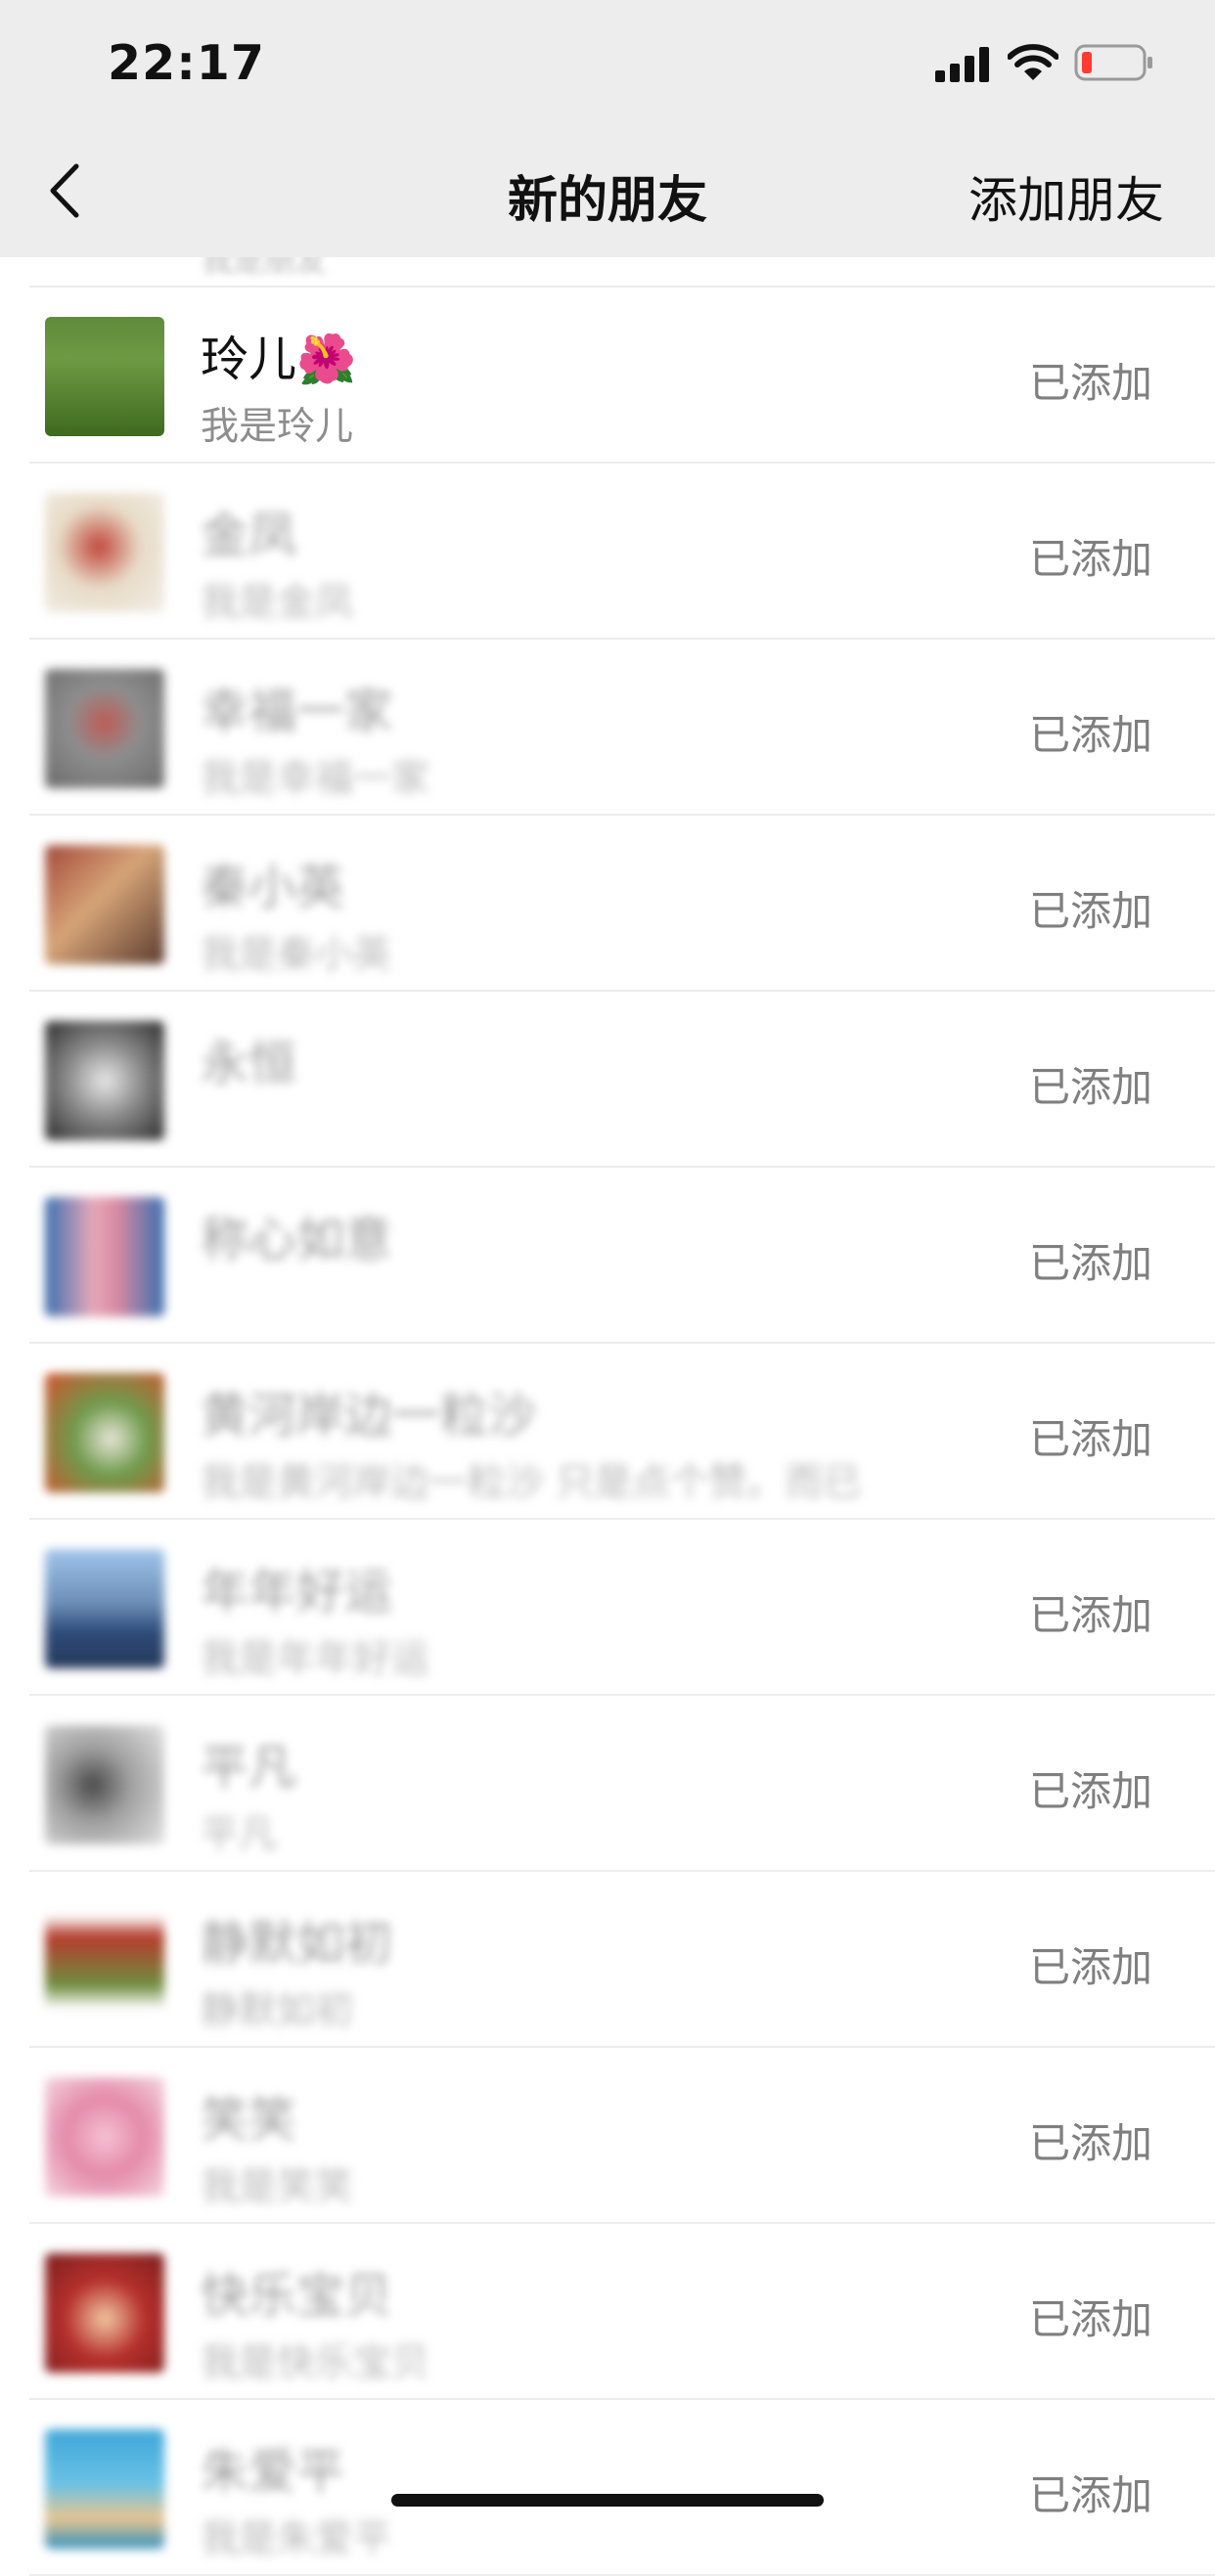  I want to click on friend-row-1: 金凤 我是金凤 已添加, so click(607, 552).